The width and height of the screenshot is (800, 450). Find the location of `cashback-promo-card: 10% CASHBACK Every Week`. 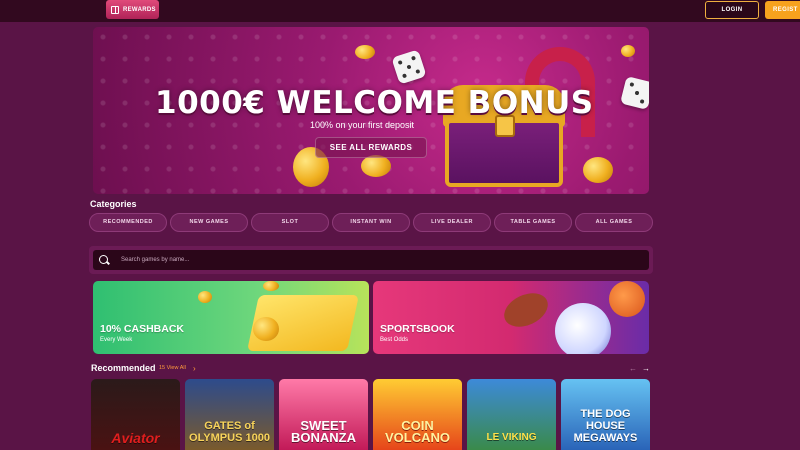

cashback-promo-card: 10% CASHBACK Every Week is located at coordinates (231, 317).